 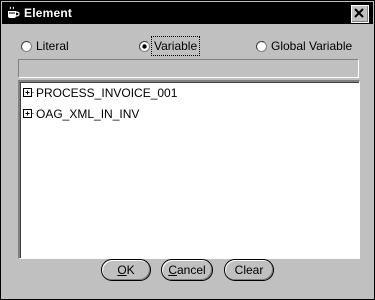 I want to click on radio-literal: Literal, so click(x=45, y=46).